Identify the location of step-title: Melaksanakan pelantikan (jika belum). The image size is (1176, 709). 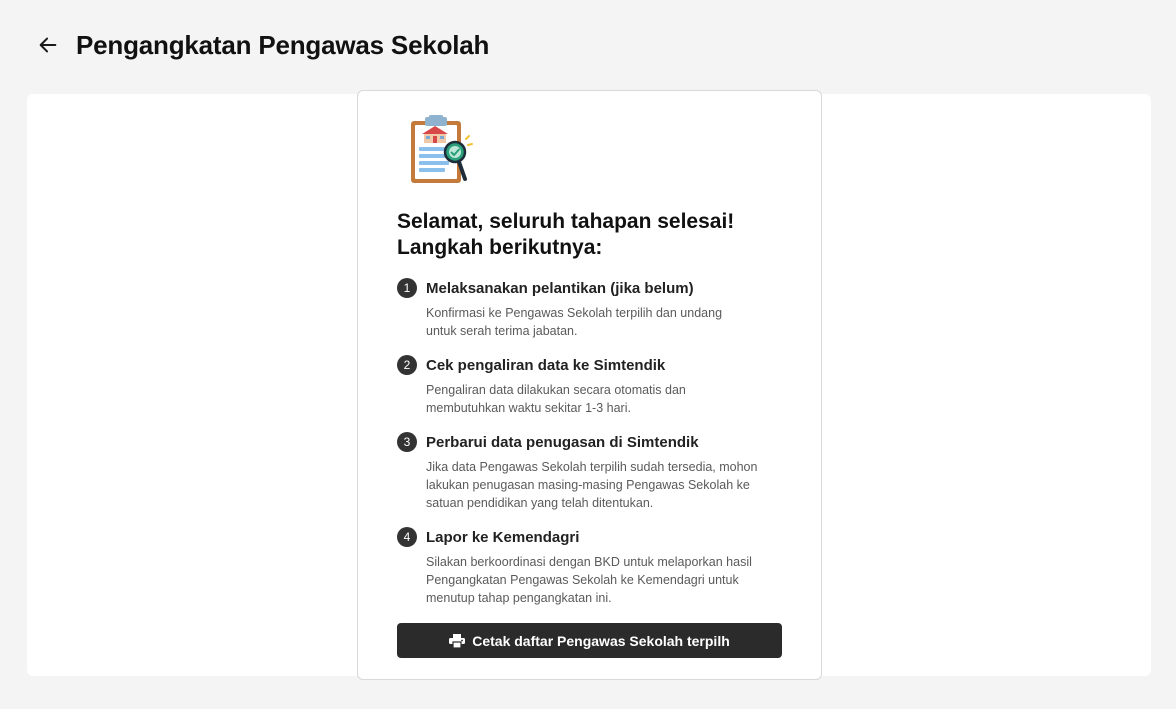
(560, 288).